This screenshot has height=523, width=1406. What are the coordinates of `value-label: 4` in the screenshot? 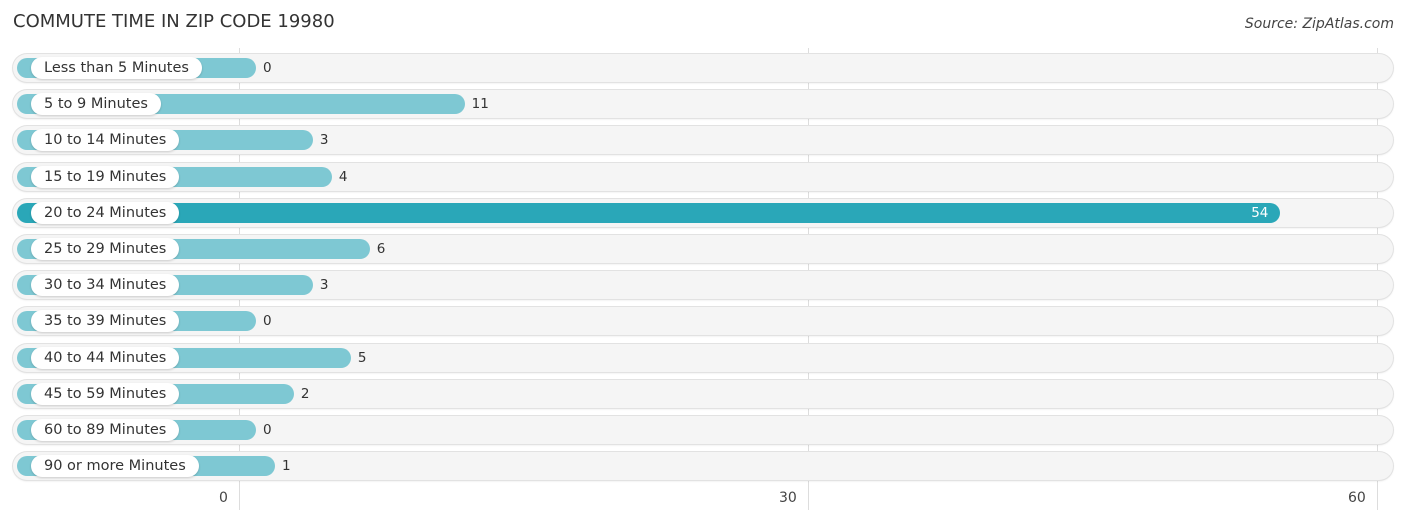 It's located at (343, 176).